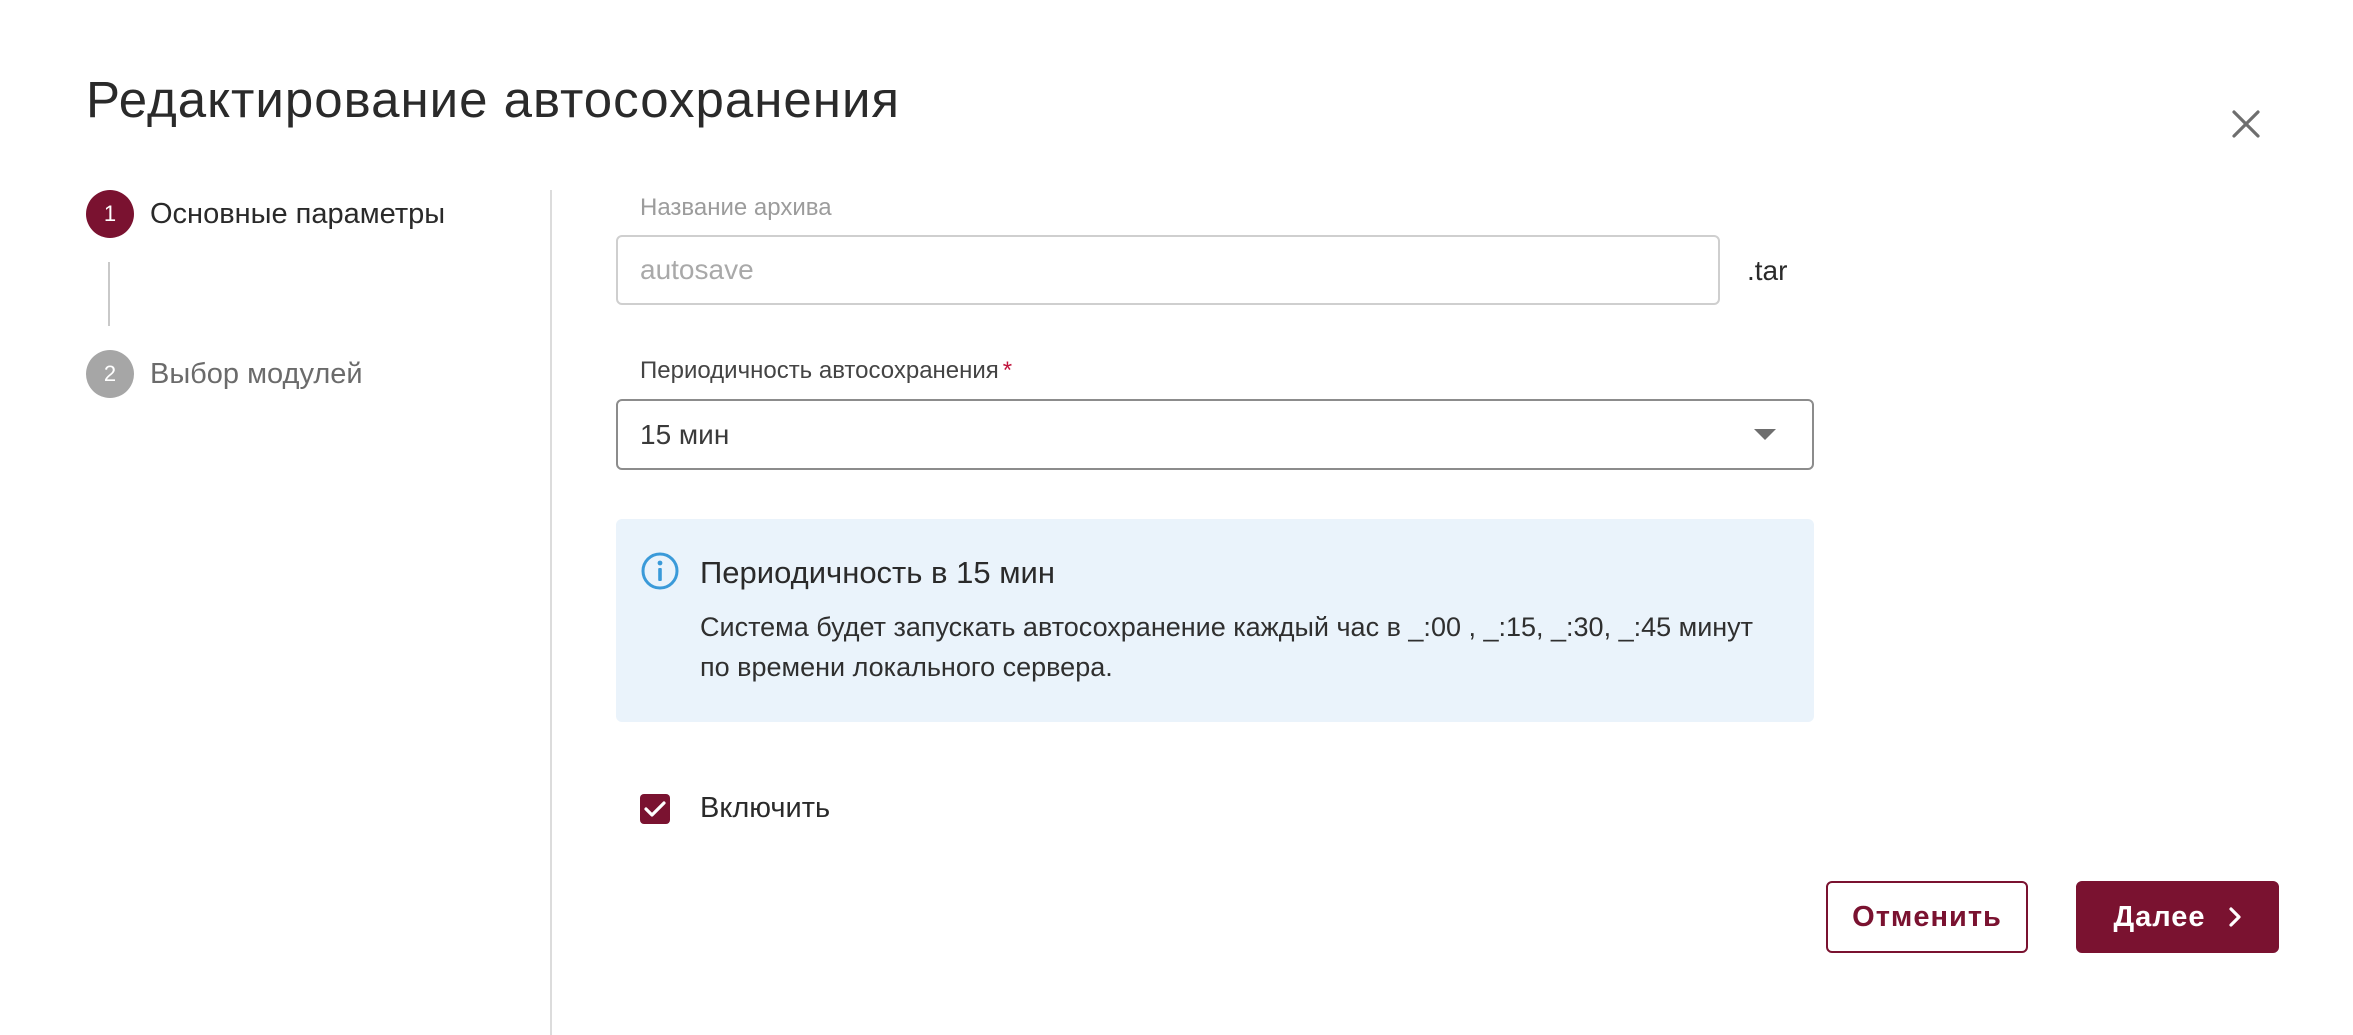 The height and width of the screenshot is (1035, 2353). I want to click on step-module-selection: 2 Выбор модулей, so click(224, 374).